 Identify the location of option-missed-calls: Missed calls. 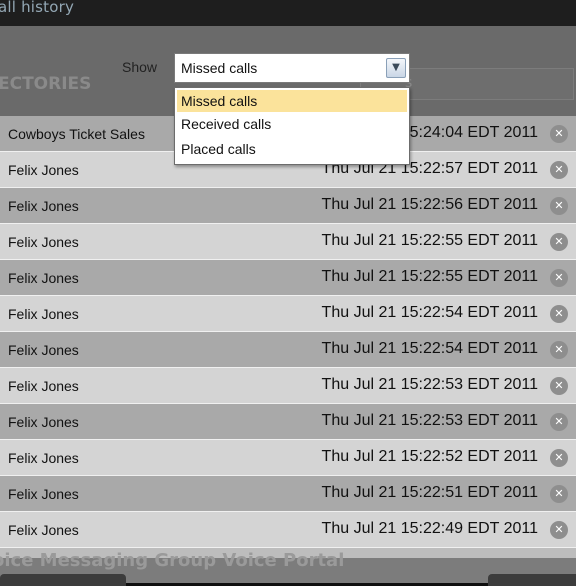
(292, 101).